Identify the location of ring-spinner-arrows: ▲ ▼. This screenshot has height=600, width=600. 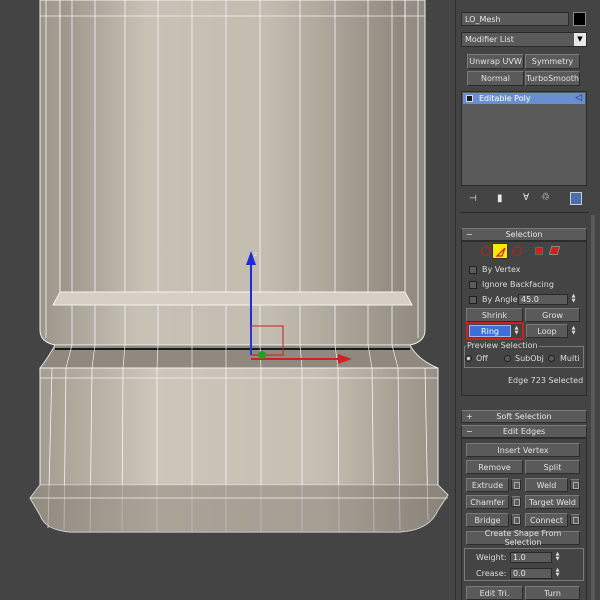
(516, 331).